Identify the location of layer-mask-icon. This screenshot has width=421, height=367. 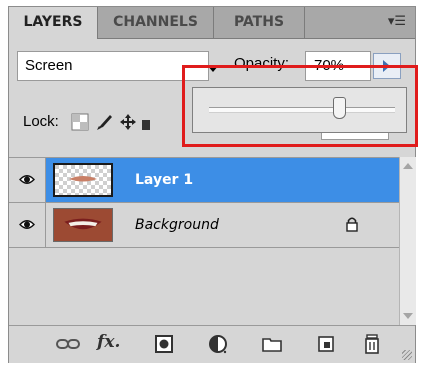
(164, 344).